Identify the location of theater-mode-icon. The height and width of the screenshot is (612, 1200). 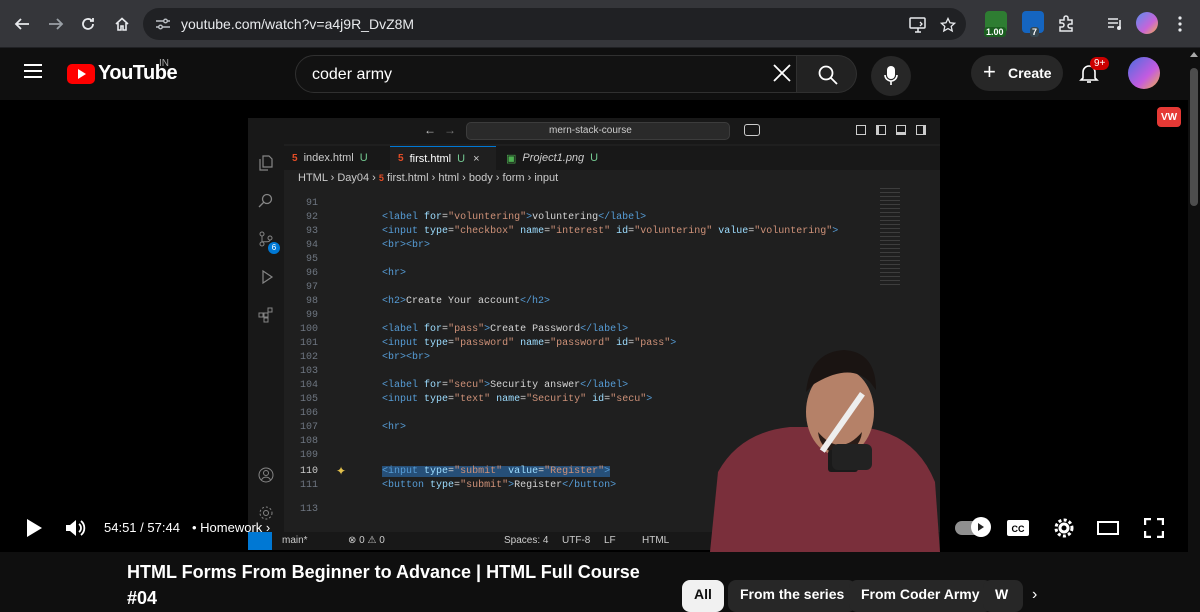
(1108, 528).